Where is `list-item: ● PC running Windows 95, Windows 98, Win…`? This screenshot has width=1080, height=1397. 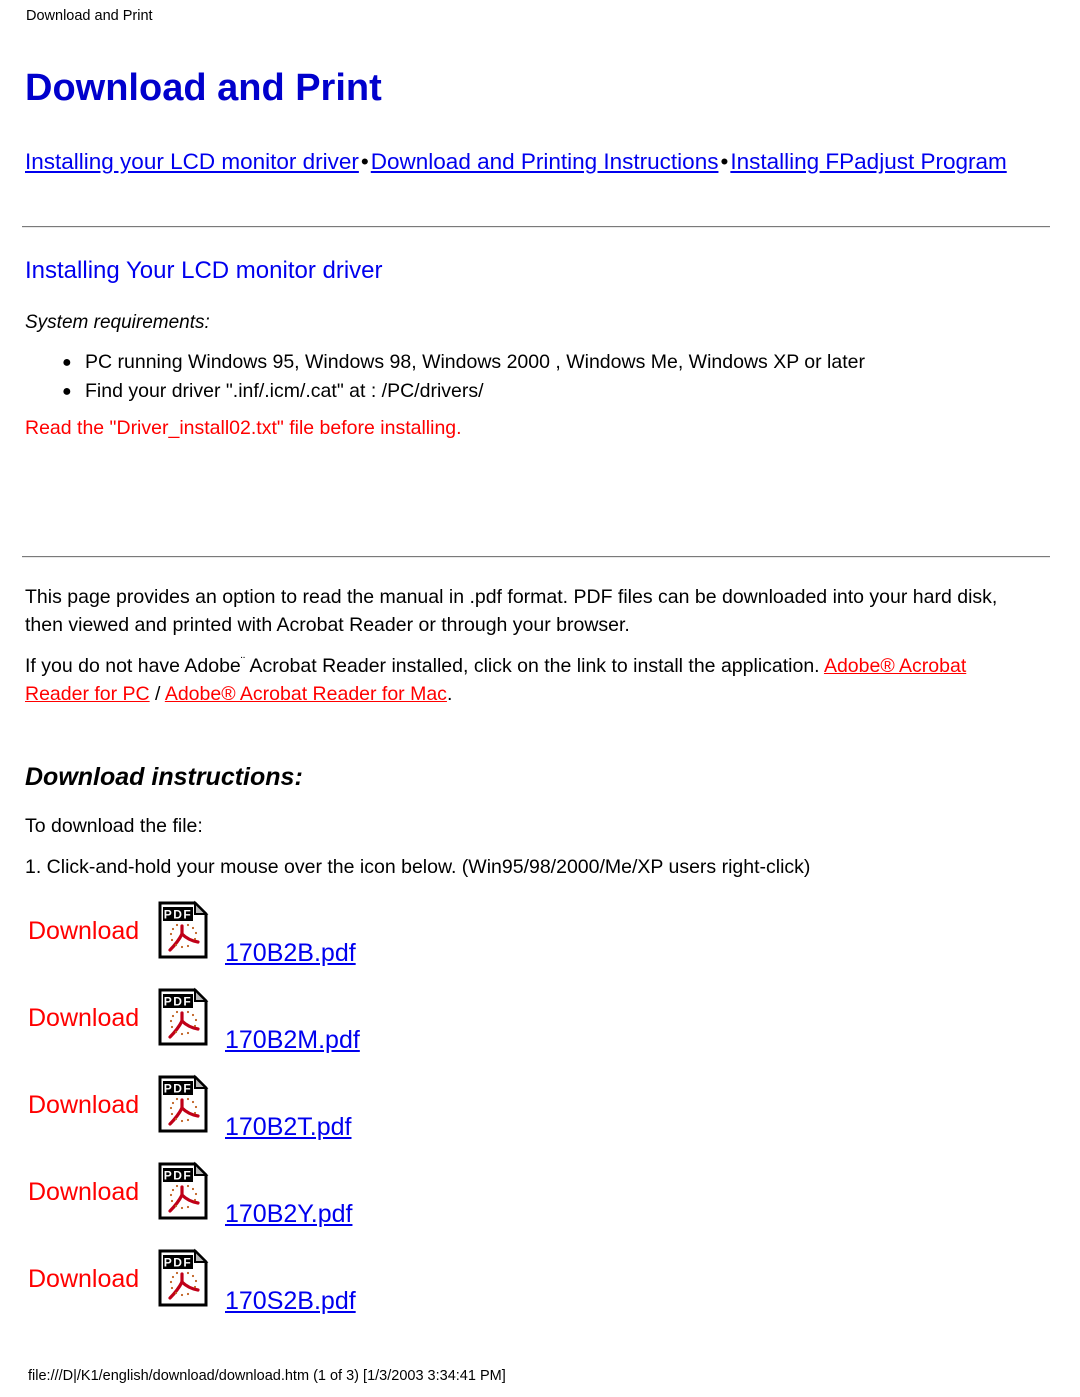 list-item: ● PC running Windows 95, Windows 98, Win… is located at coordinates (463, 362).